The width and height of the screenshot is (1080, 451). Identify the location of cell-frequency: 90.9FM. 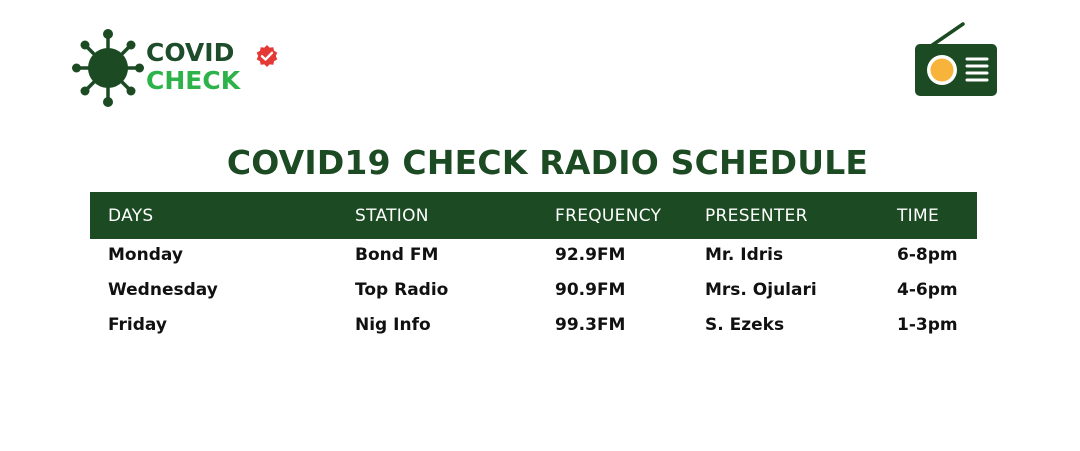
(590, 290).